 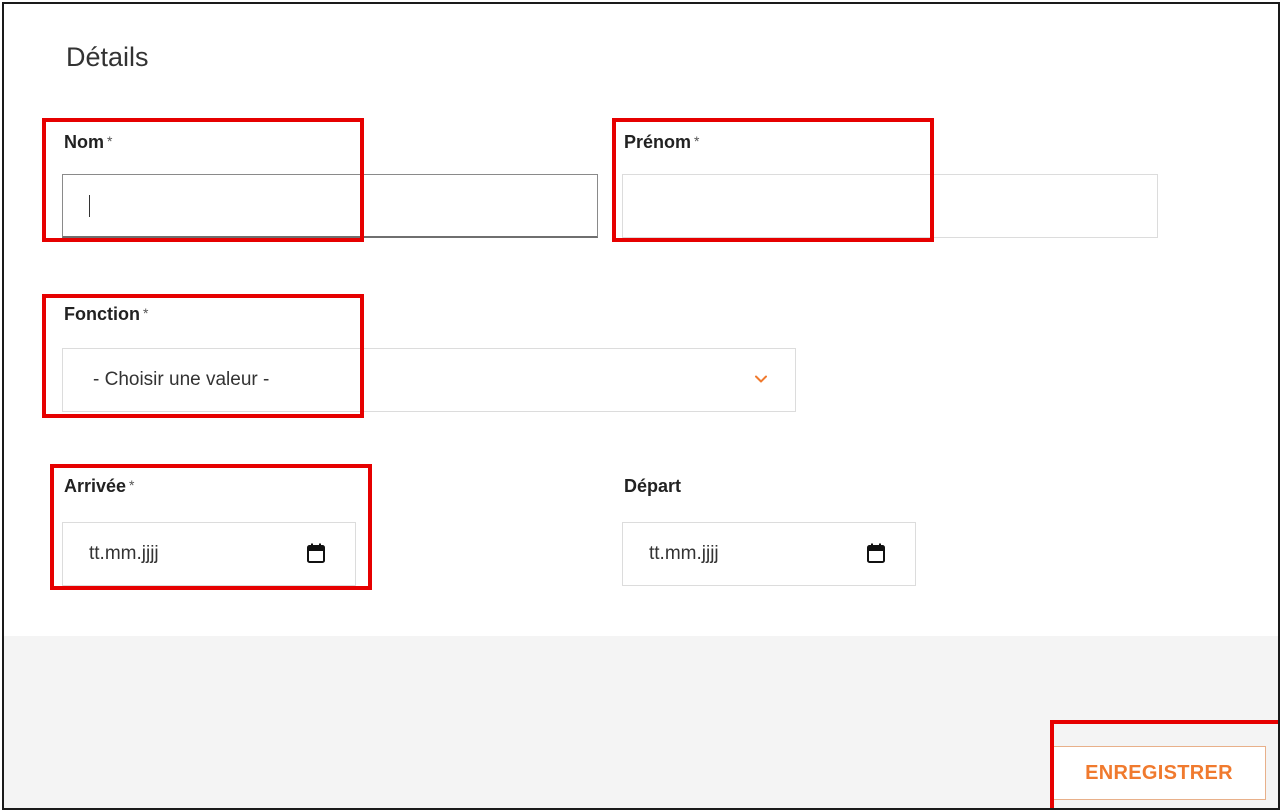 What do you see at coordinates (84, 142) in the screenshot?
I see `nom-label-text: Nom` at bounding box center [84, 142].